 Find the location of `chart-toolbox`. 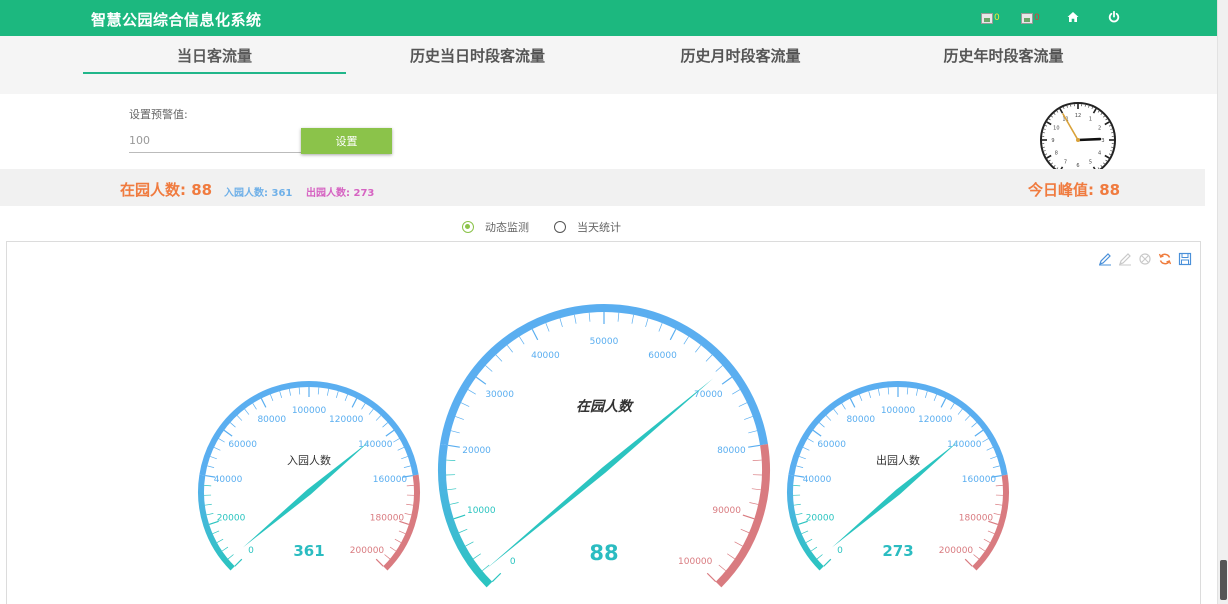

chart-toolbox is located at coordinates (1145, 259).